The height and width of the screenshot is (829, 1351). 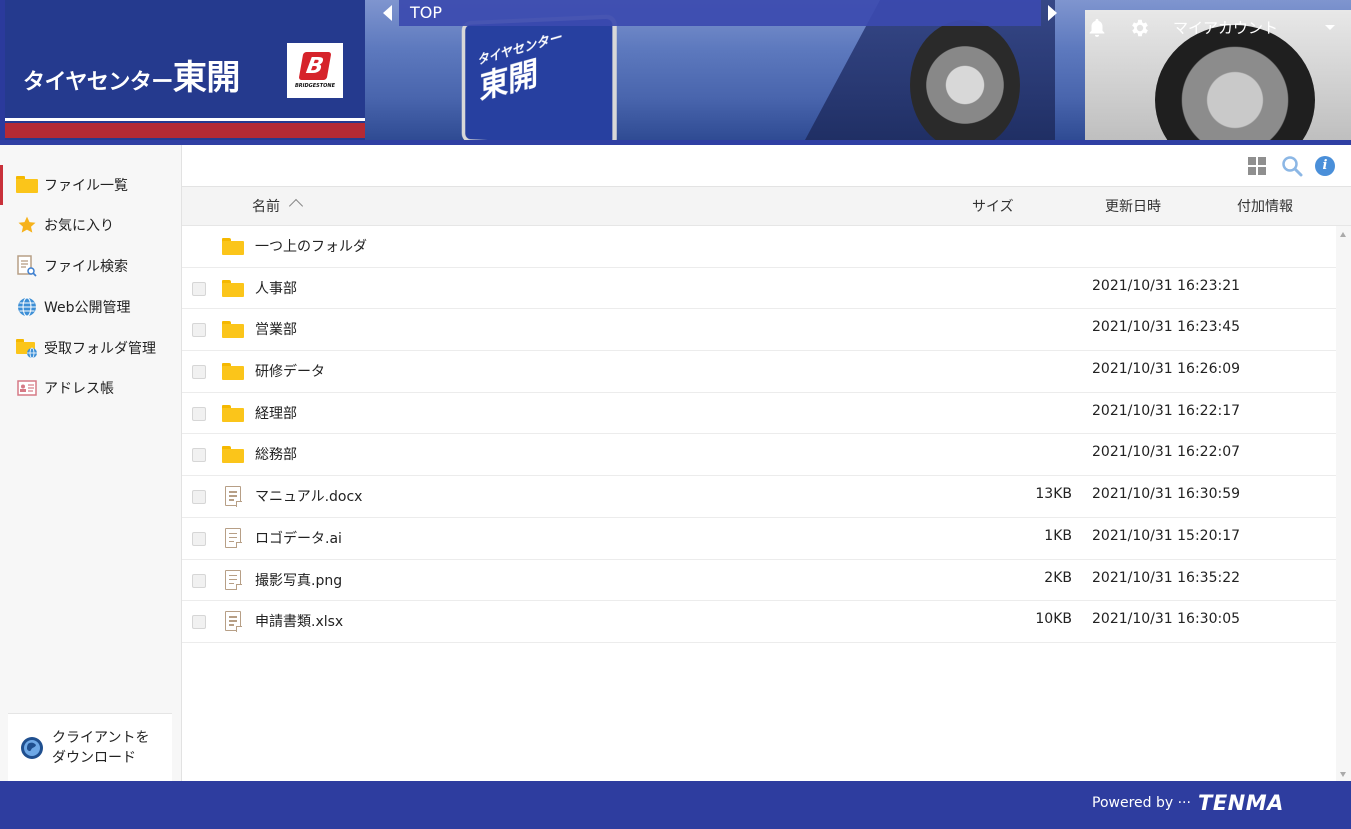 I want to click on parent-folder-row: 一つ上のフォルダ, so click(x=759, y=247).